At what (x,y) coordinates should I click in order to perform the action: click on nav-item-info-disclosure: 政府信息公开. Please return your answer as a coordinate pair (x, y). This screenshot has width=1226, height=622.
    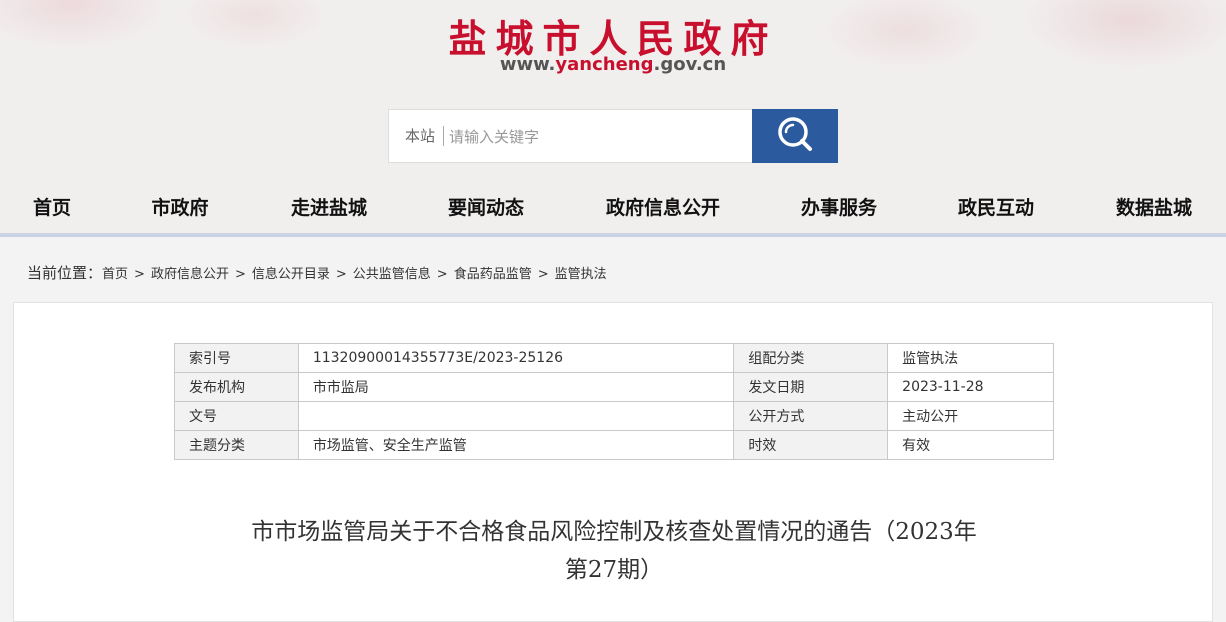
    Looking at the image, I should click on (663, 208).